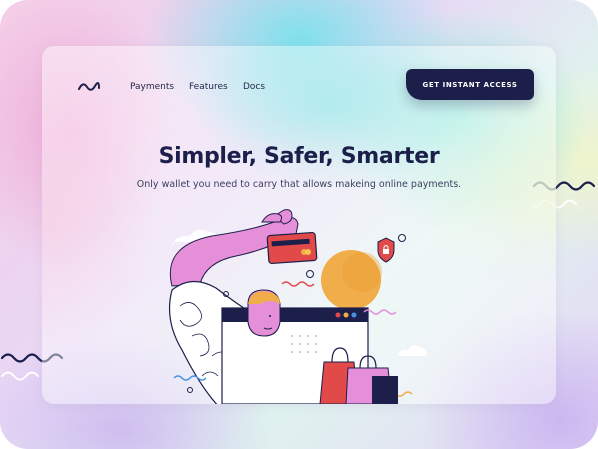 This screenshot has width=598, height=449. I want to click on shield-lock-icon, so click(386, 250).